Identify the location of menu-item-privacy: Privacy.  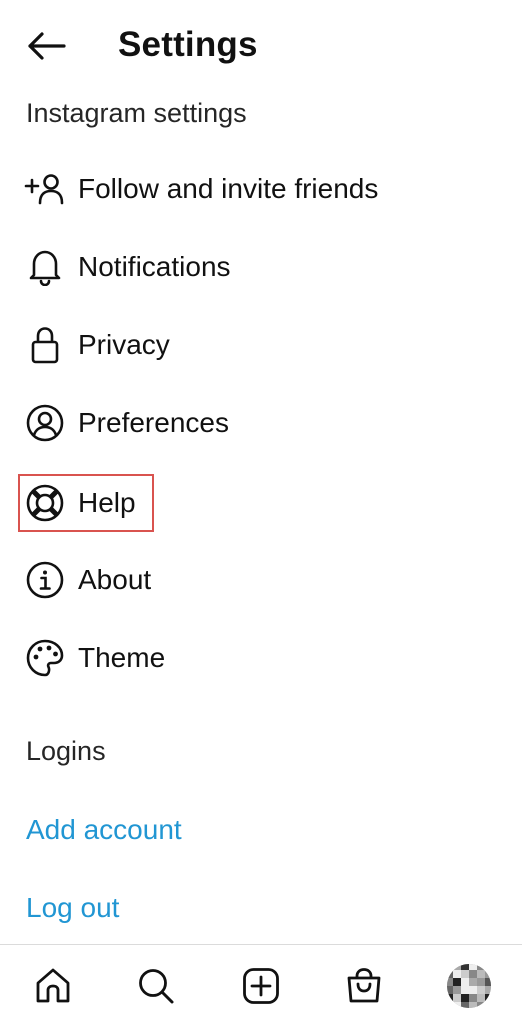
(95, 345).